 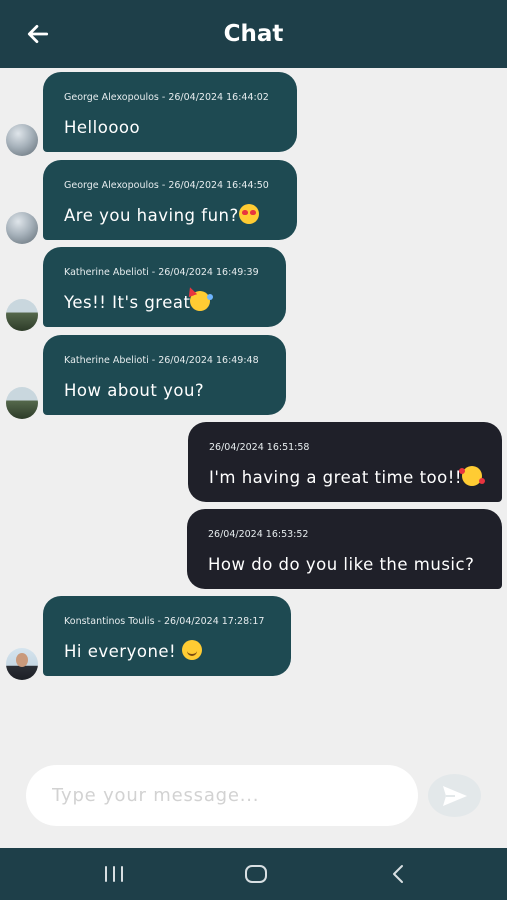 I want to click on send-icon, so click(x=454, y=795).